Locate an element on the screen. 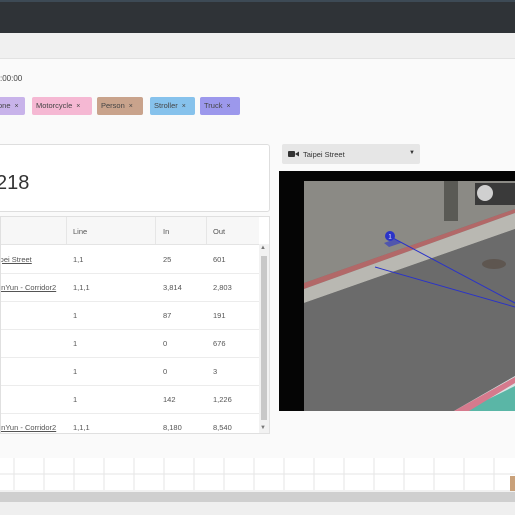 This screenshot has height=515, width=515. row-in: 25 is located at coordinates (167, 259).